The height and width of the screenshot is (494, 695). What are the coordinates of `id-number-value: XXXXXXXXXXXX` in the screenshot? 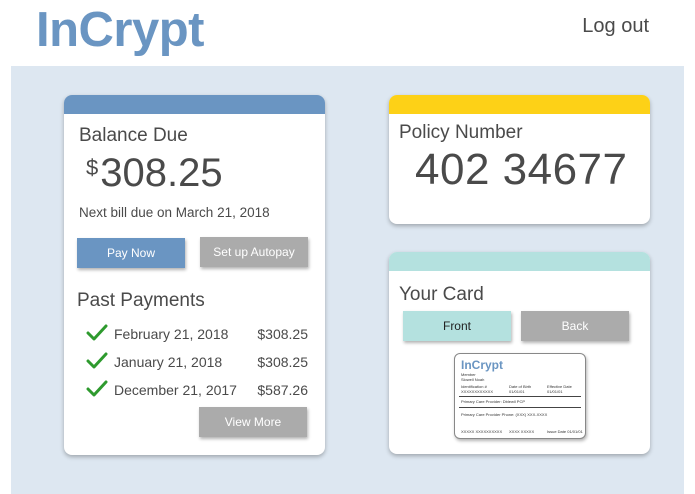 It's located at (477, 391).